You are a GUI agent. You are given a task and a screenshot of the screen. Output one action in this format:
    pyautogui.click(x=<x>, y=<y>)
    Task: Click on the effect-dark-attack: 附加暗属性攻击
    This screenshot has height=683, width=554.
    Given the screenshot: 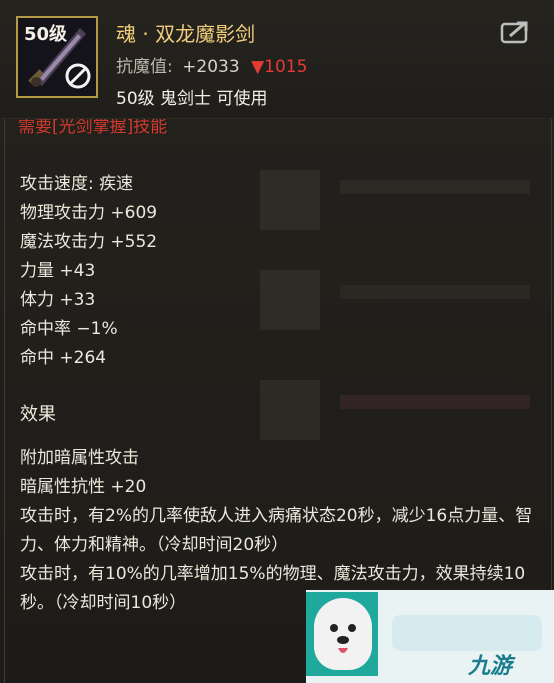 What is the action you would take?
    pyautogui.click(x=79, y=458)
    